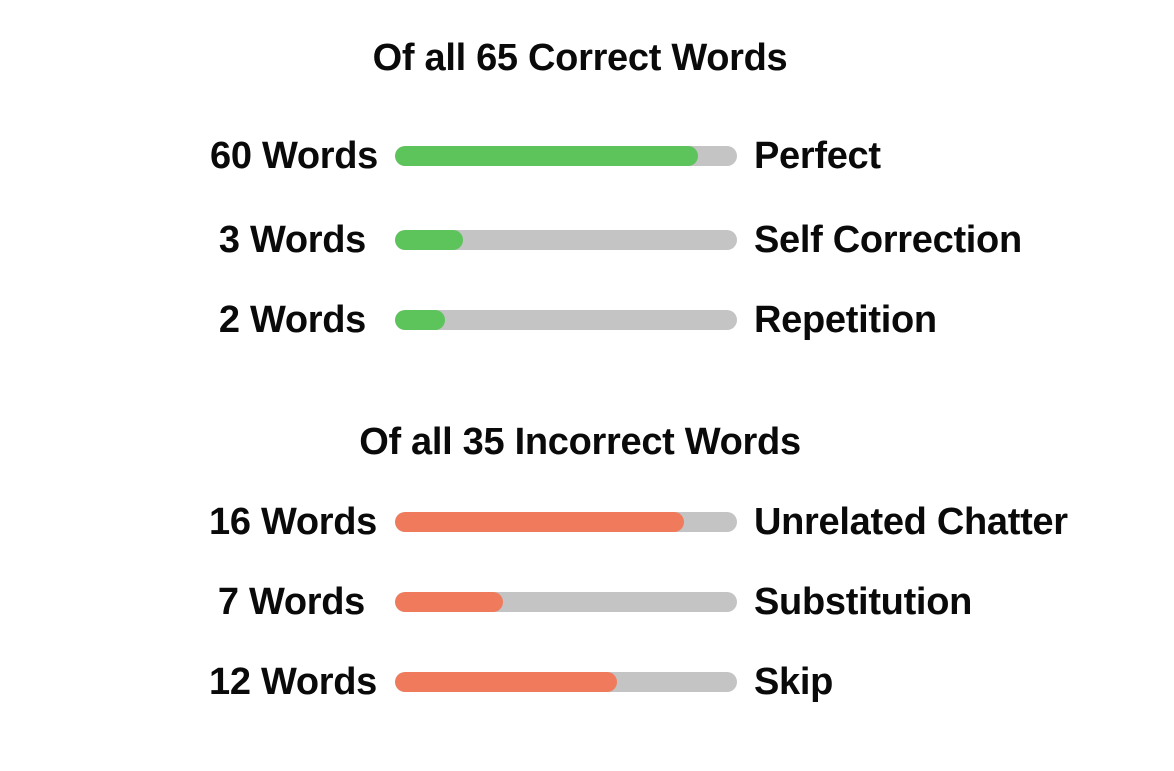  What do you see at coordinates (292, 320) in the screenshot?
I see `row-count: 2 Words` at bounding box center [292, 320].